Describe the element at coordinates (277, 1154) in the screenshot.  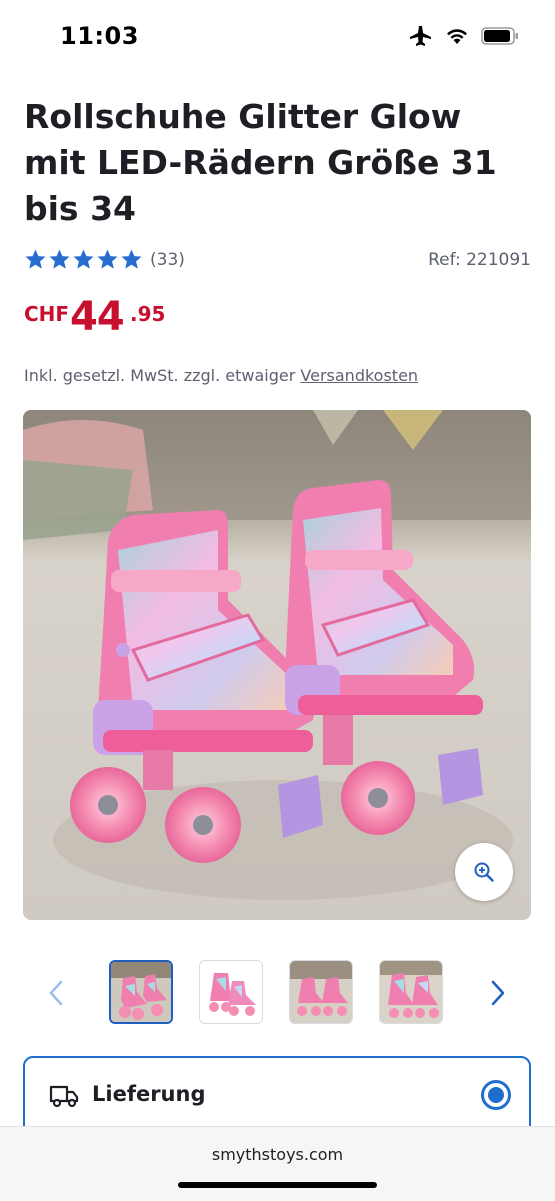
I see `browser-url: smythstoys.com` at that location.